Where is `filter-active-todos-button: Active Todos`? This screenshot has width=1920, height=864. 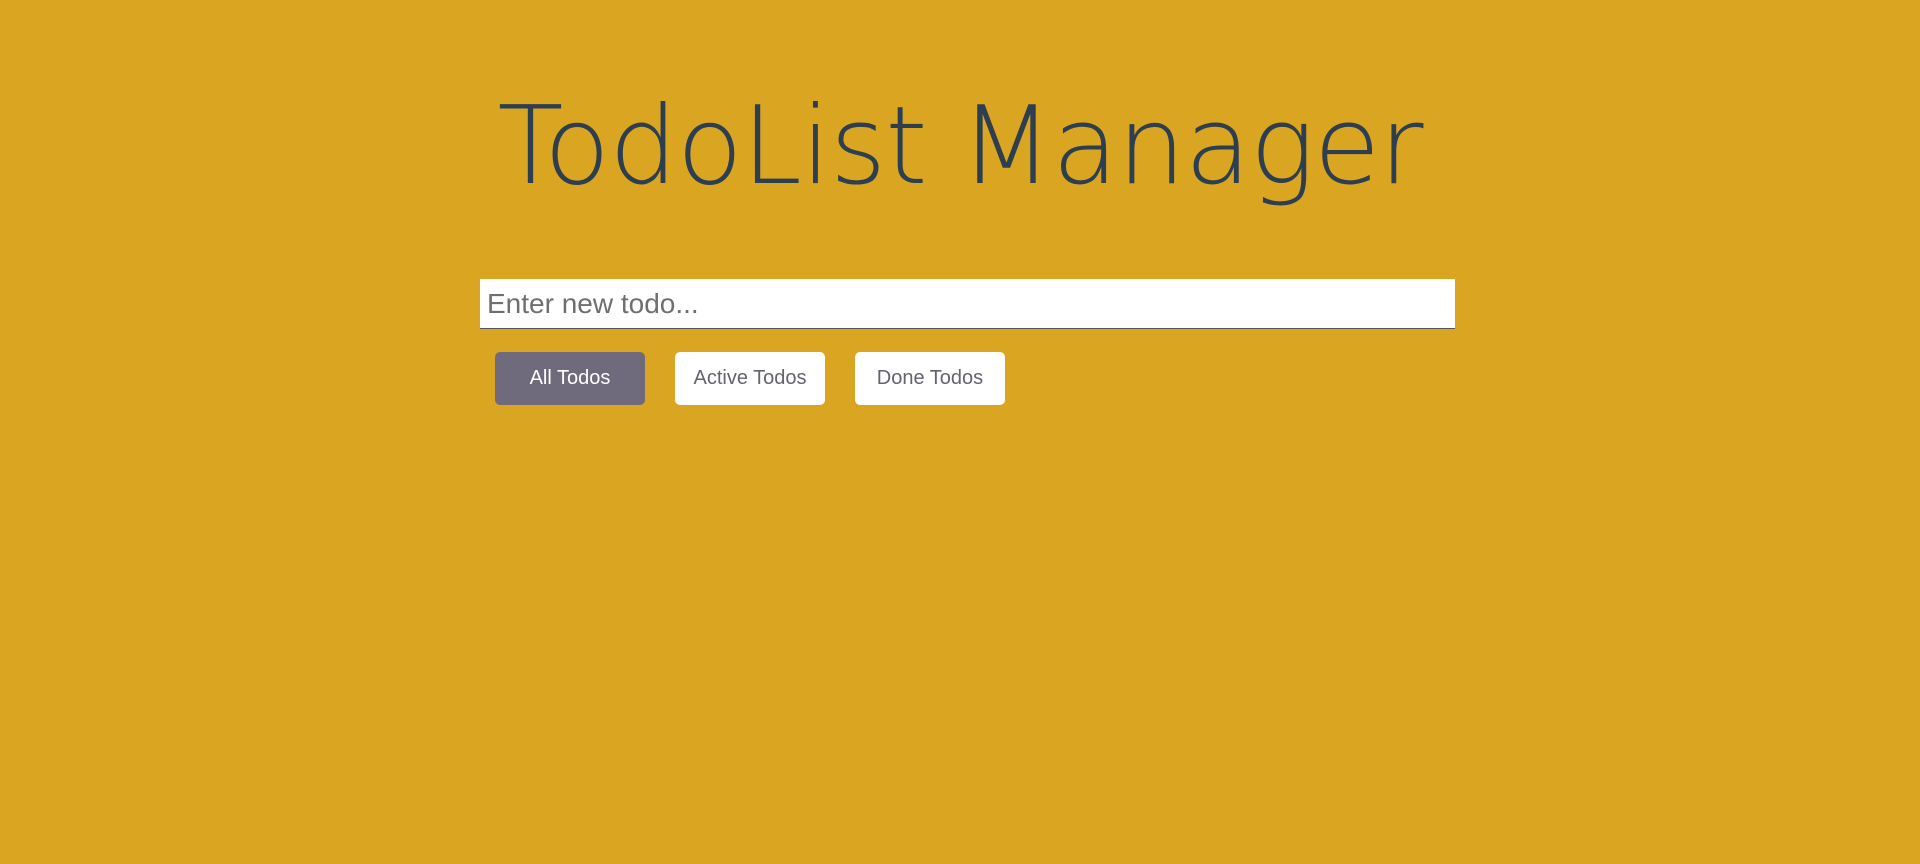 filter-active-todos-button: Active Todos is located at coordinates (750, 378).